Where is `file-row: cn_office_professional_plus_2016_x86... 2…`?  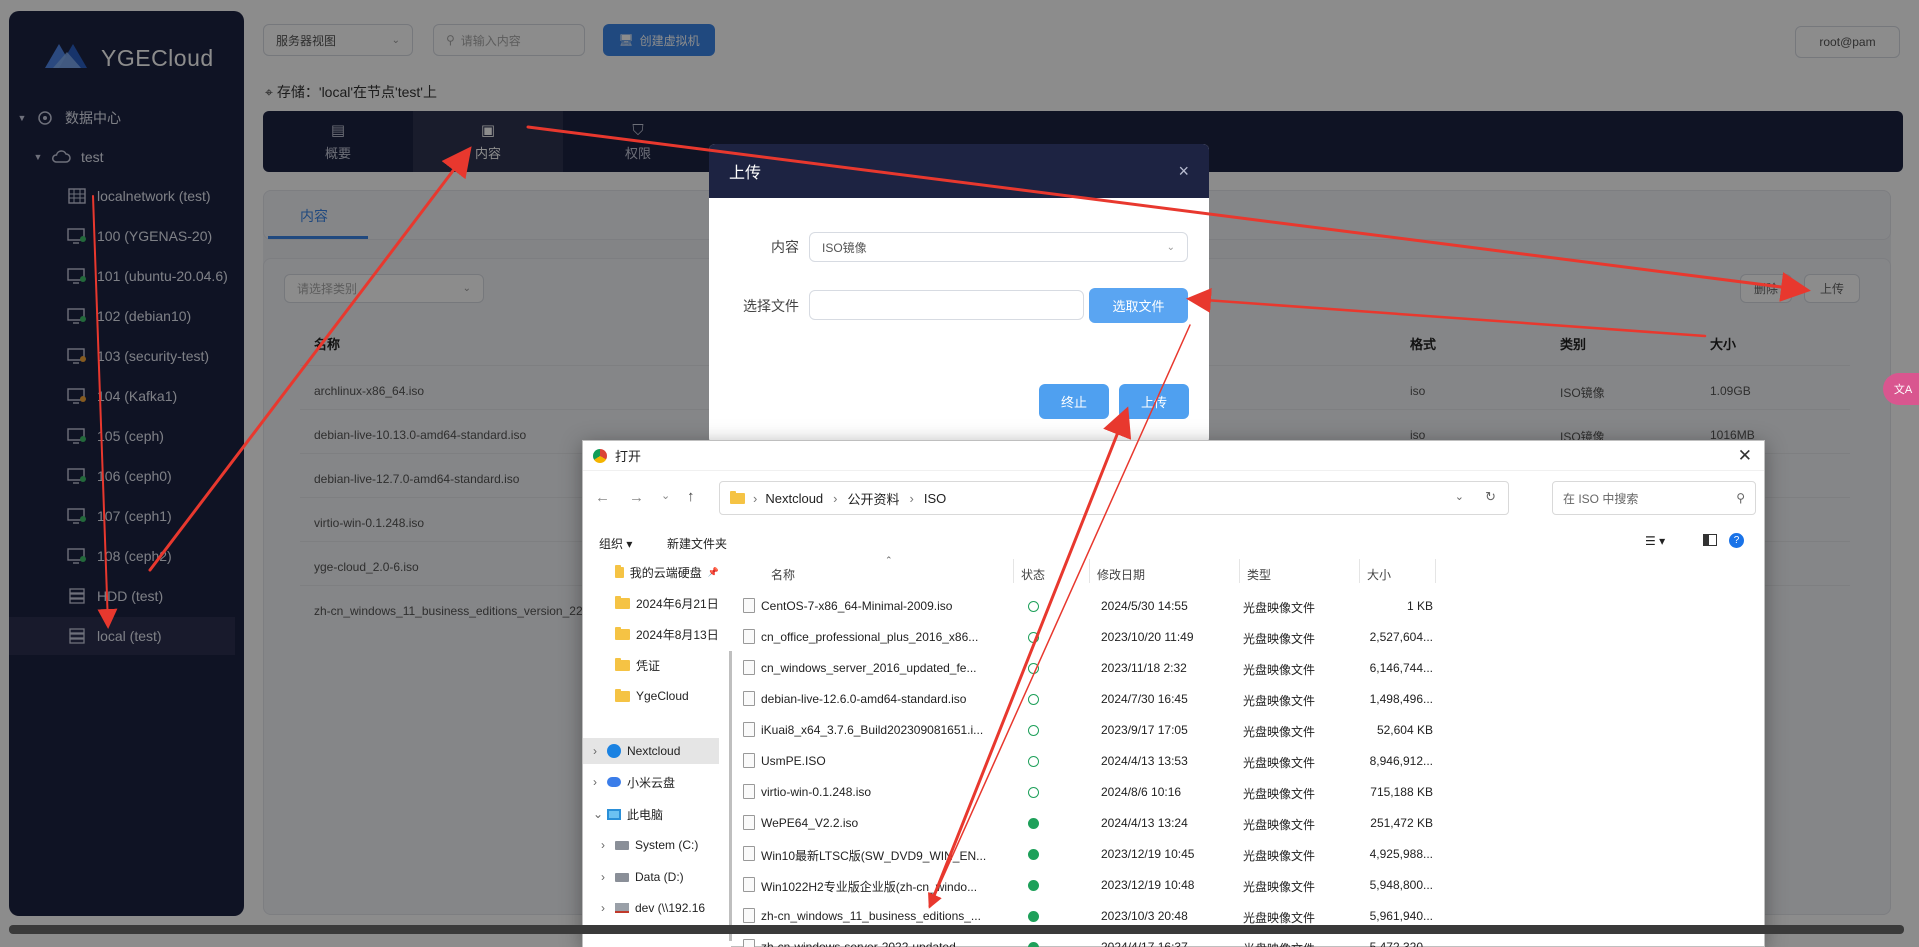
file-row: cn_office_professional_plus_2016_x86... 2… is located at coordinates (1093, 637).